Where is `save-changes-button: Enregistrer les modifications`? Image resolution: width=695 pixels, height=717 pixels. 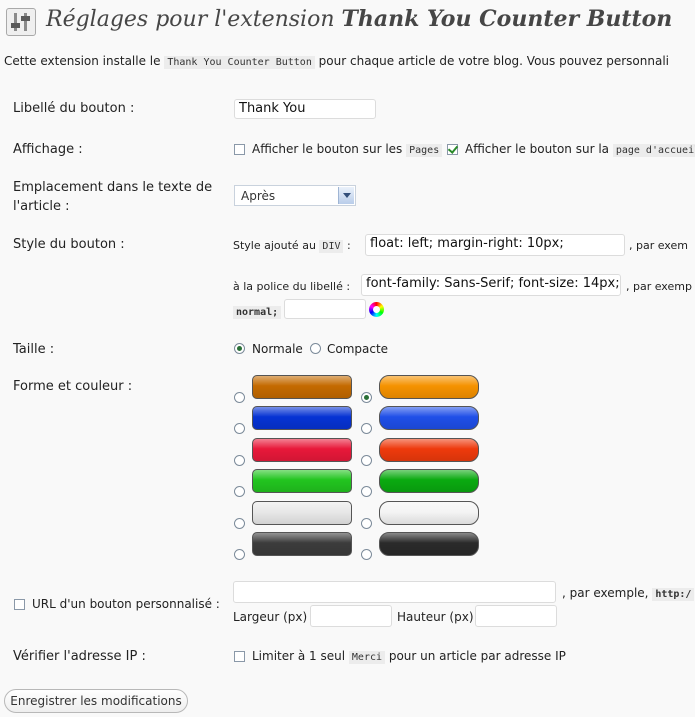 save-changes-button: Enregistrer les modifications is located at coordinates (96, 701).